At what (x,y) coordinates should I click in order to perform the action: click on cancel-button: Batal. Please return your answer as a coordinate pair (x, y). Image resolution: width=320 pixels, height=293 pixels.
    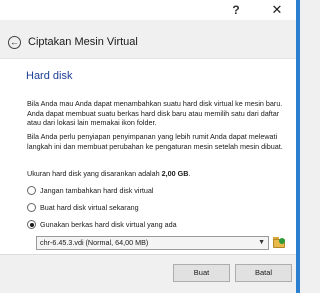
    Looking at the image, I should click on (263, 273).